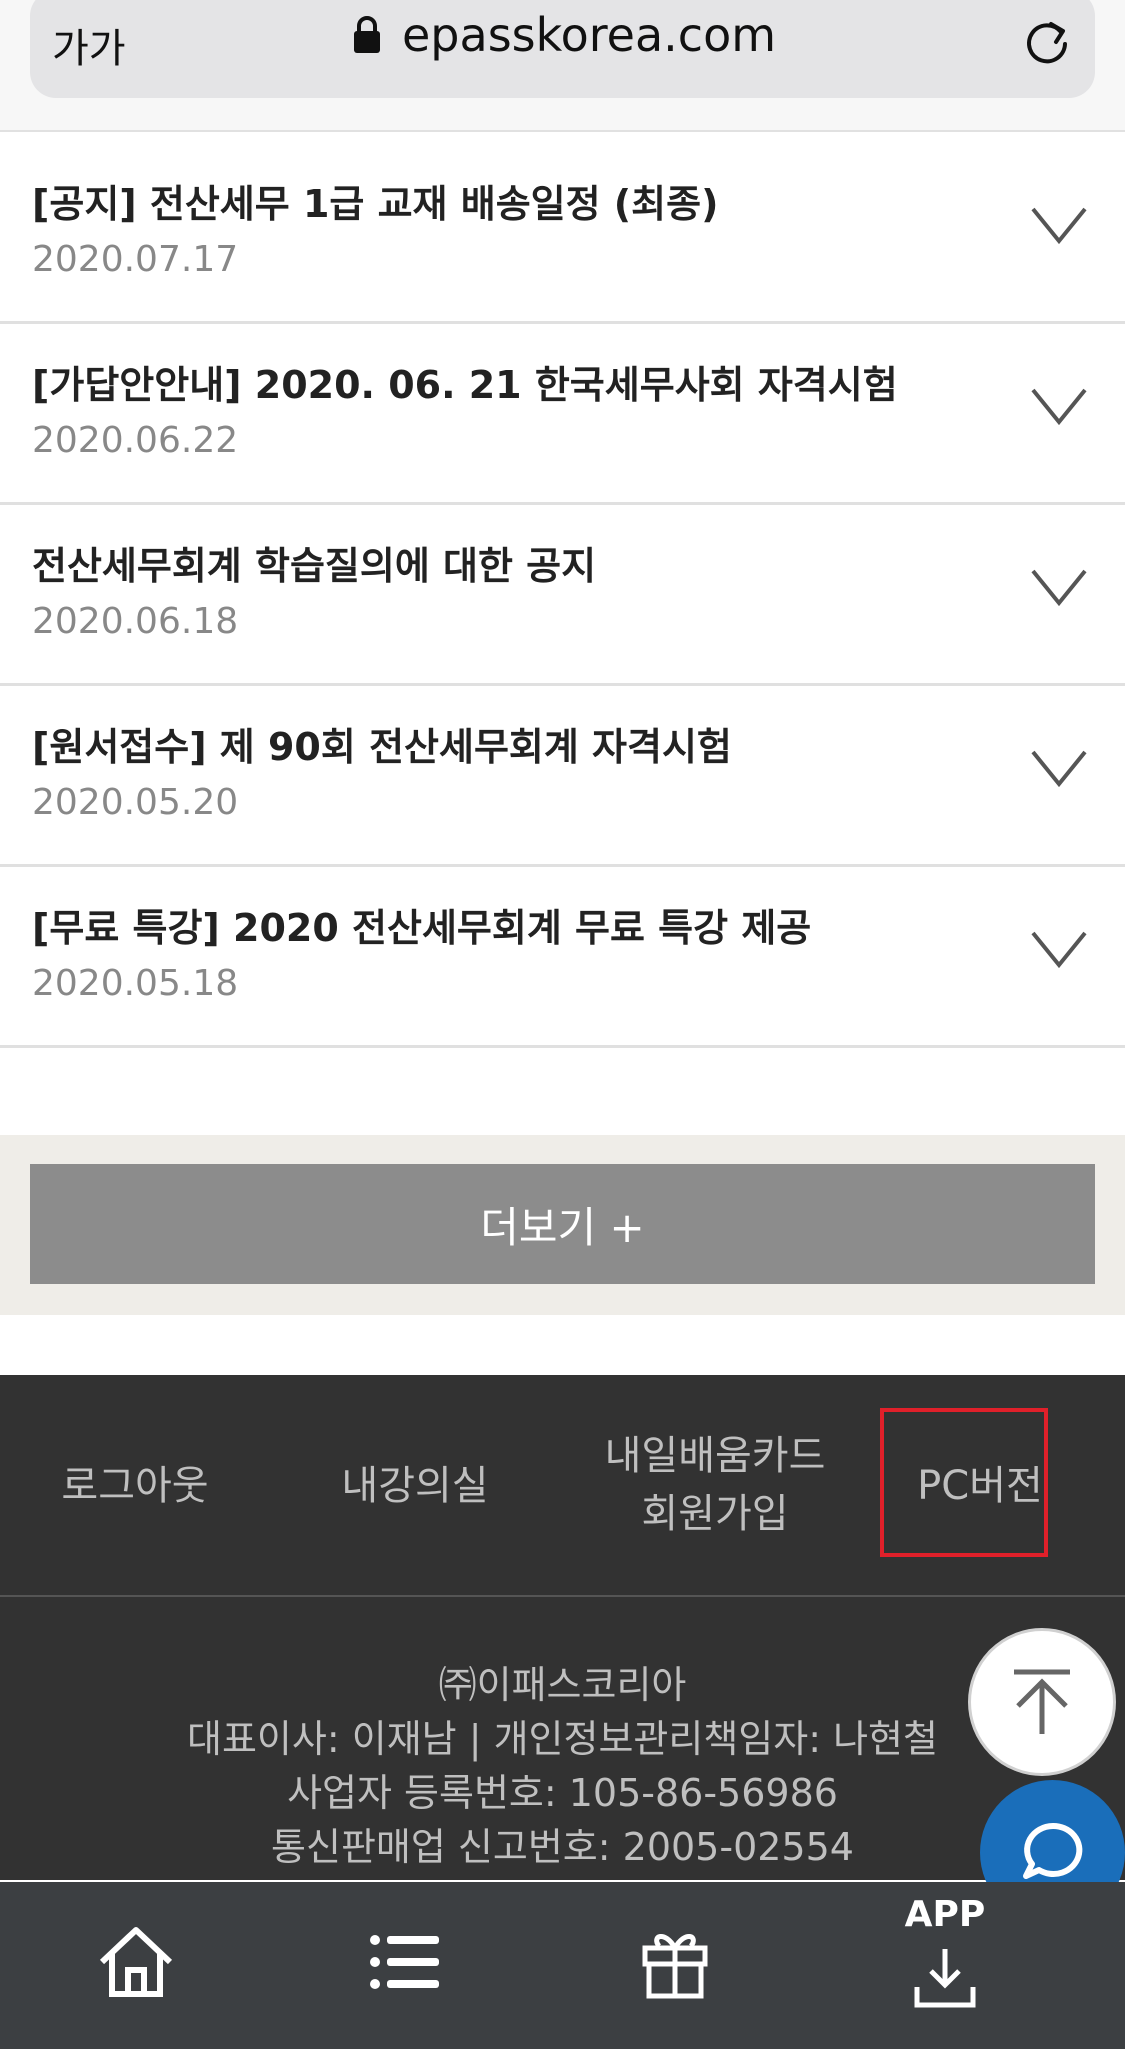 This screenshot has width=1125, height=2049. I want to click on app-label: APP, so click(945, 1914).